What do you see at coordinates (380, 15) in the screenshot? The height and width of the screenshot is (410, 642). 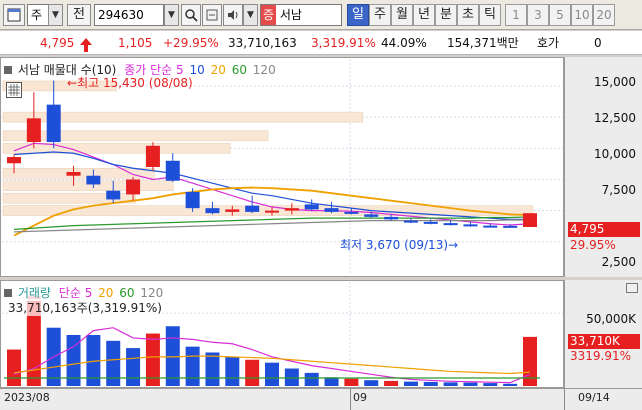 I see `period-tab-1: 주` at bounding box center [380, 15].